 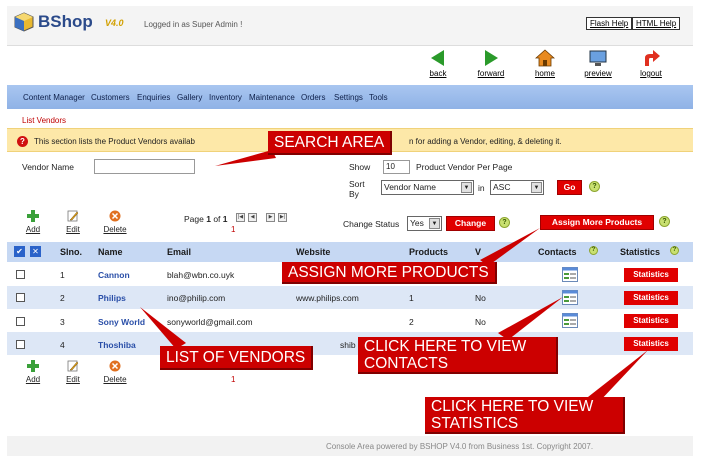 I want to click on annotation-statistics-line1: CLICK HERE TO VIEW, so click(x=512, y=406).